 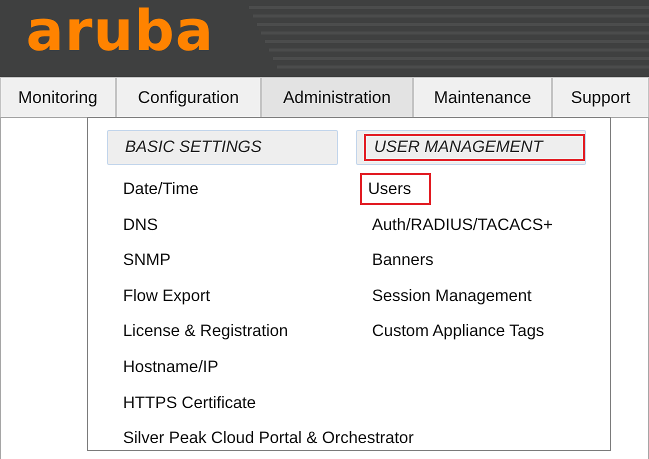 What do you see at coordinates (205, 331) in the screenshot?
I see `menu-item: License & Registration` at bounding box center [205, 331].